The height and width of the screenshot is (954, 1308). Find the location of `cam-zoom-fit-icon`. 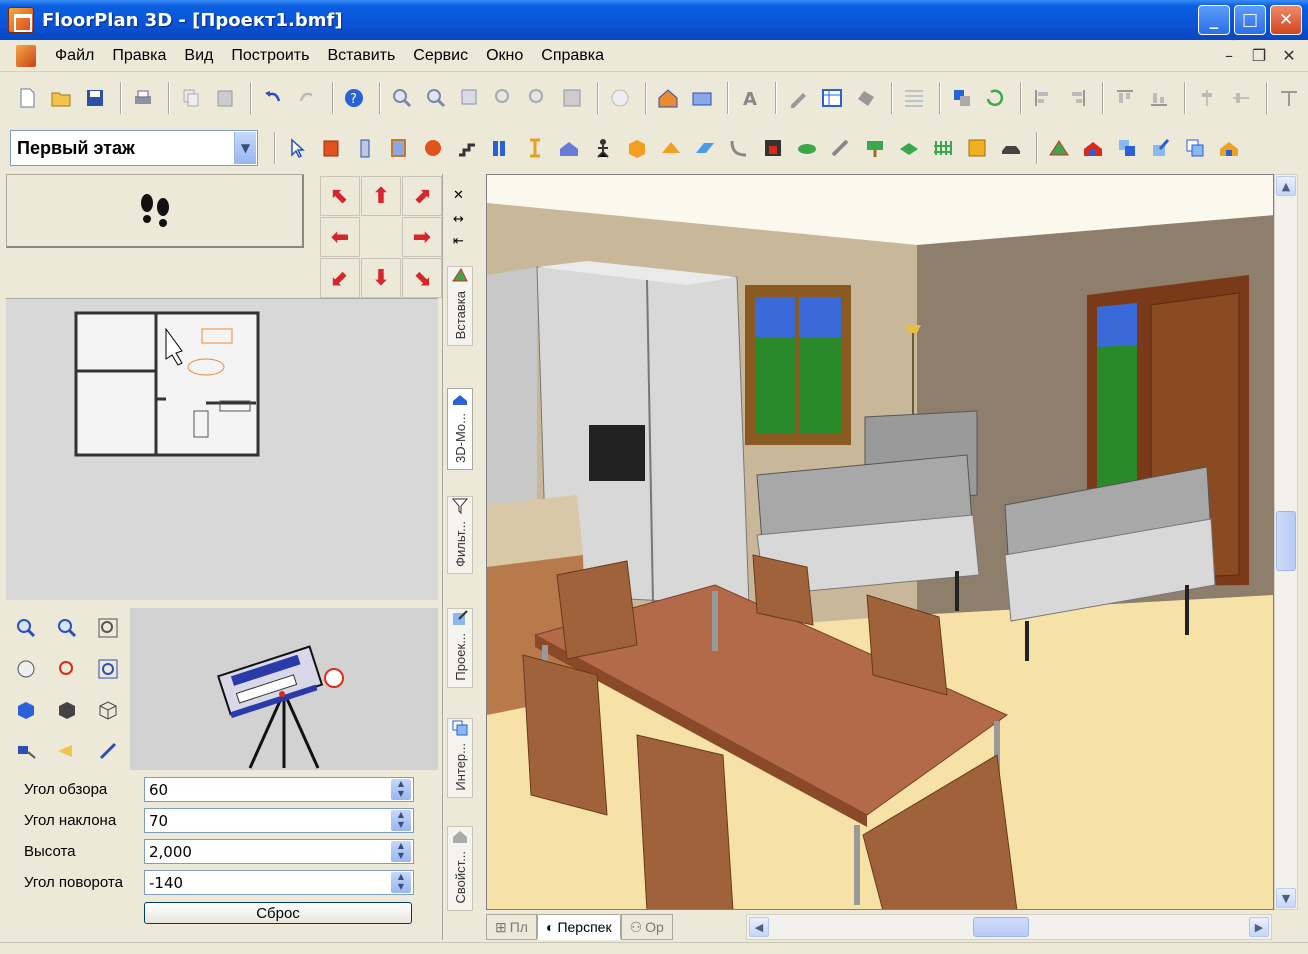

cam-zoom-fit-icon is located at coordinates (108, 628).